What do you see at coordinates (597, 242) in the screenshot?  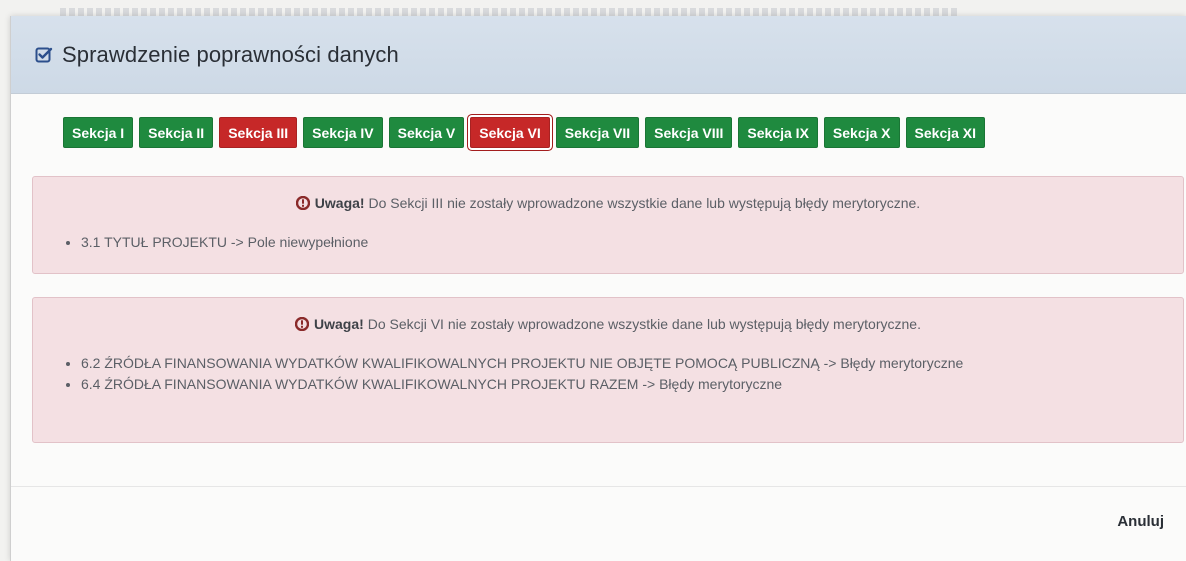 I see `alert-error-item: 3.1 TYTUŁ PROJEKTU -> Pole niewypełnione` at bounding box center [597, 242].